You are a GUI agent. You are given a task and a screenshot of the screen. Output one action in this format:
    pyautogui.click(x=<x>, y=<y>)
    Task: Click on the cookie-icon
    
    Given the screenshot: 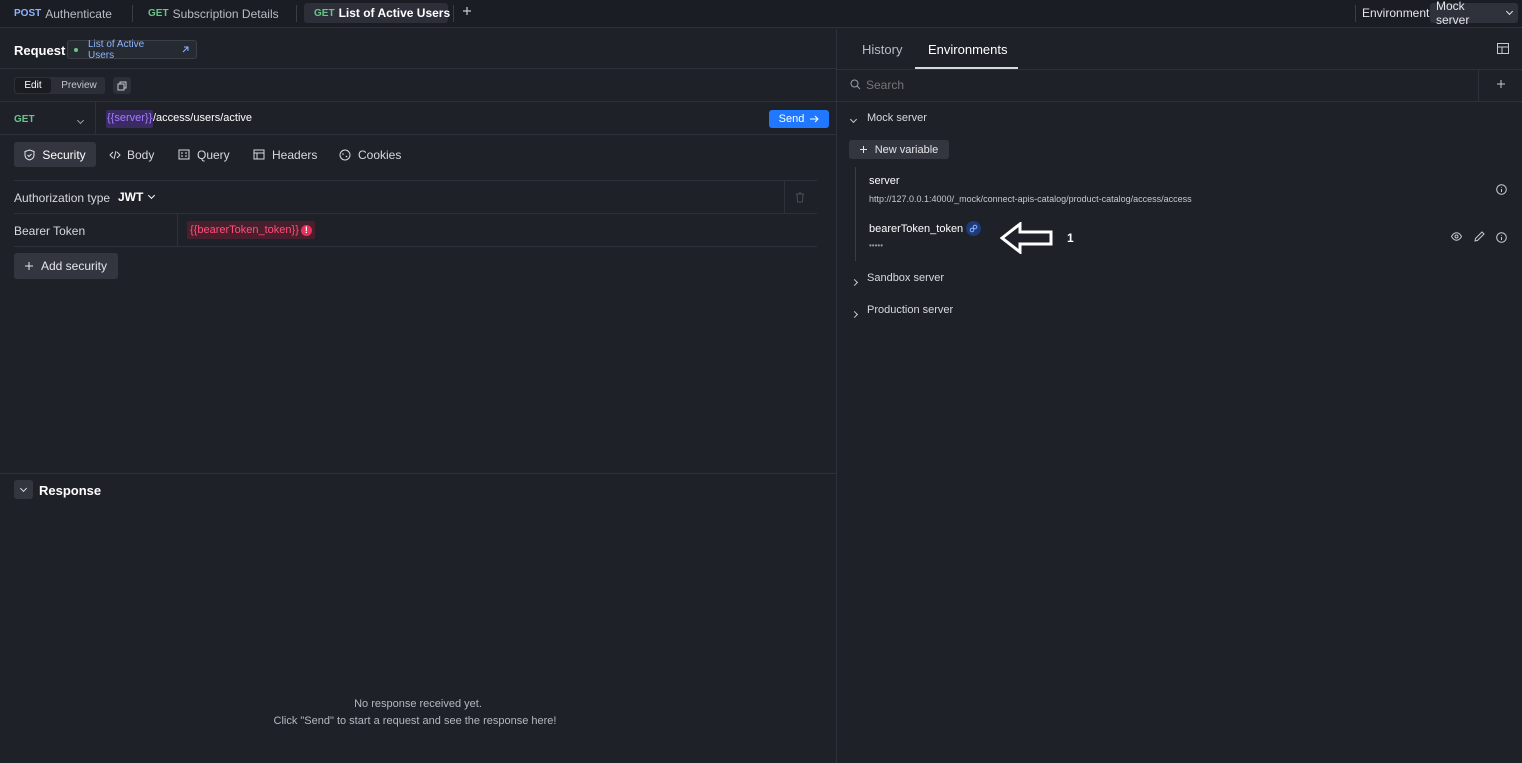 What is the action you would take?
    pyautogui.click(x=345, y=154)
    